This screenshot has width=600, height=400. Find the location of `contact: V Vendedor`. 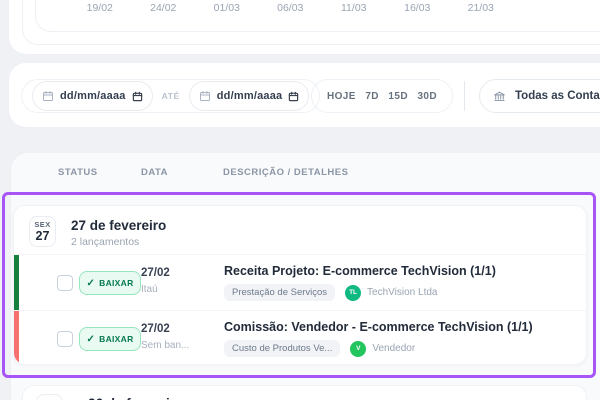

contact: V Vendedor is located at coordinates (383, 348).